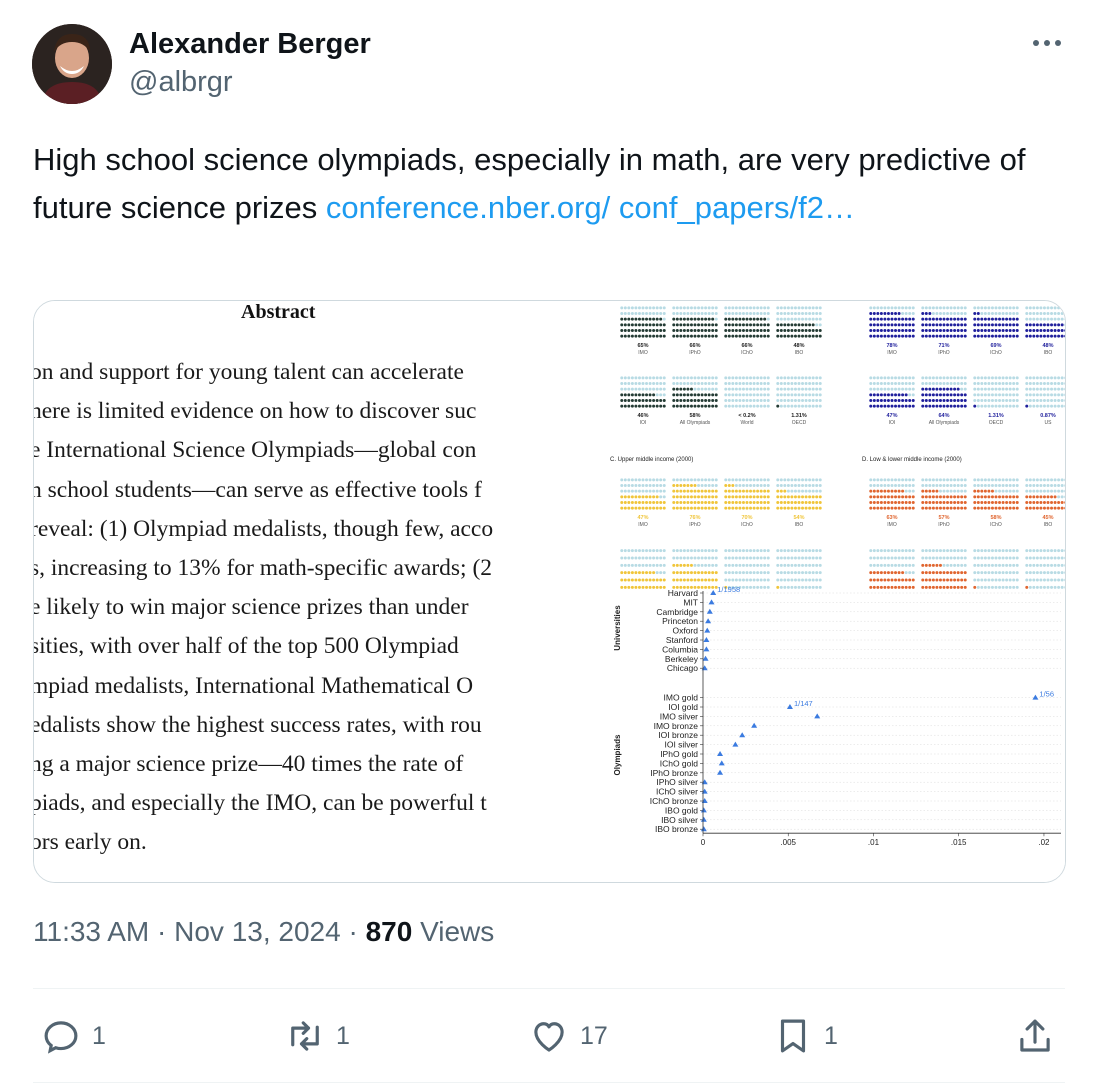 This screenshot has width=1098, height=1084. I want to click on tweet-date: Nov 13, 2024, so click(257, 931).